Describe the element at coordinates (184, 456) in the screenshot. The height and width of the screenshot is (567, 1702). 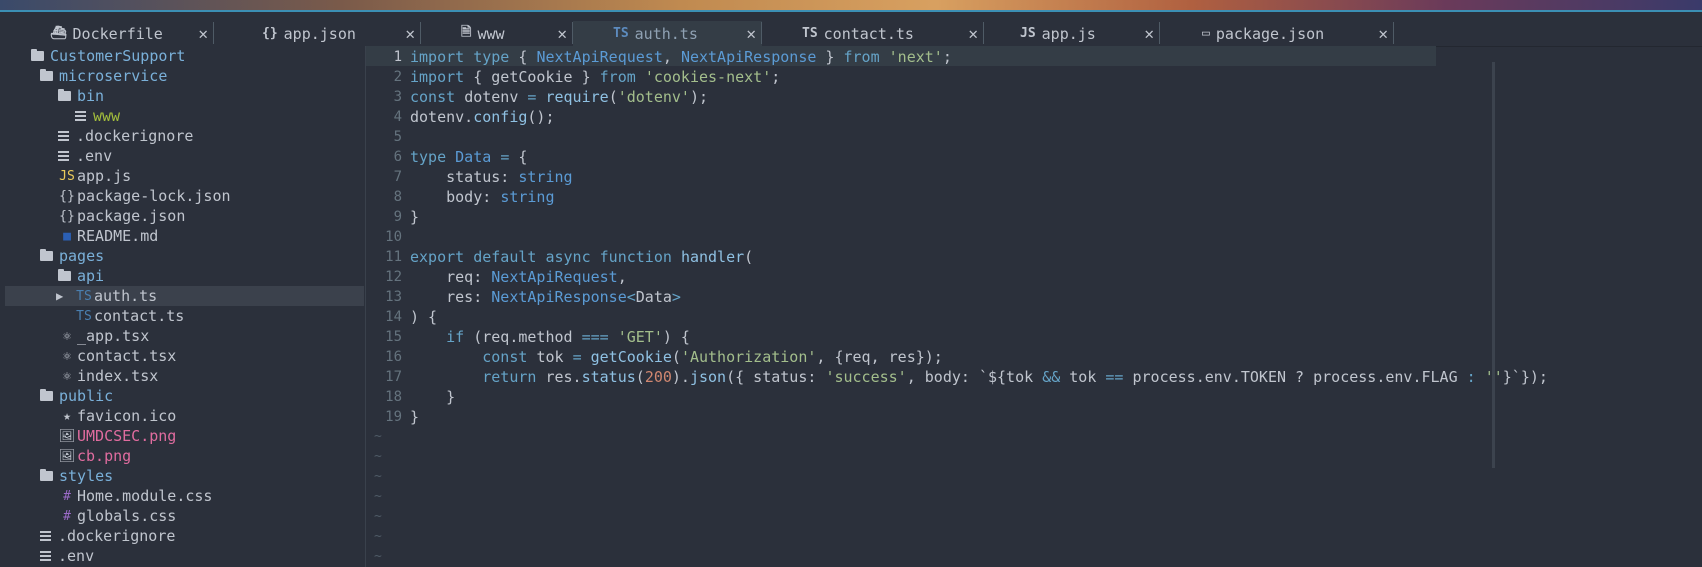
I see `file-item-cb-png: 🖼 cb.png` at that location.